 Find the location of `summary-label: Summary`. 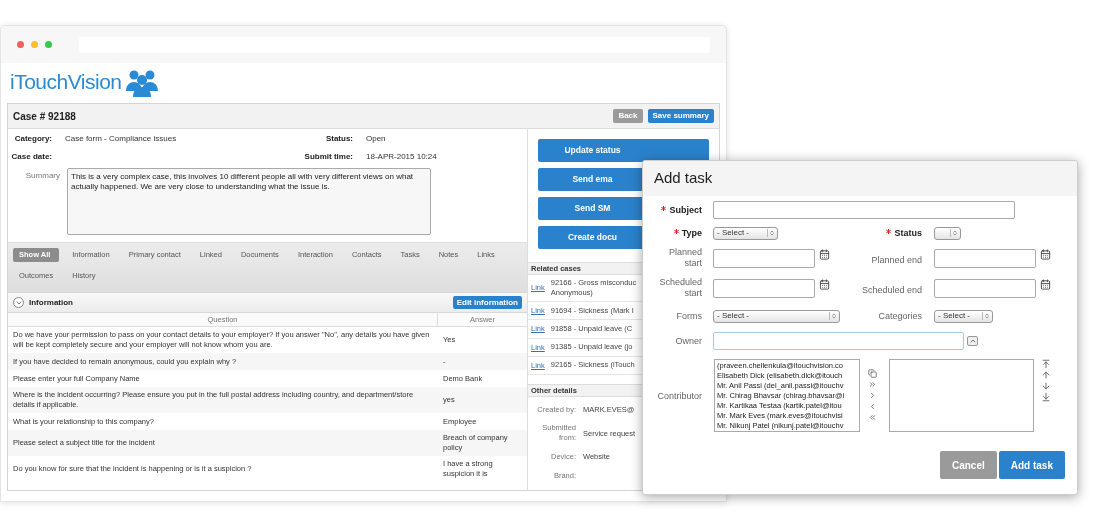

summary-label: Summary is located at coordinates (42, 176).